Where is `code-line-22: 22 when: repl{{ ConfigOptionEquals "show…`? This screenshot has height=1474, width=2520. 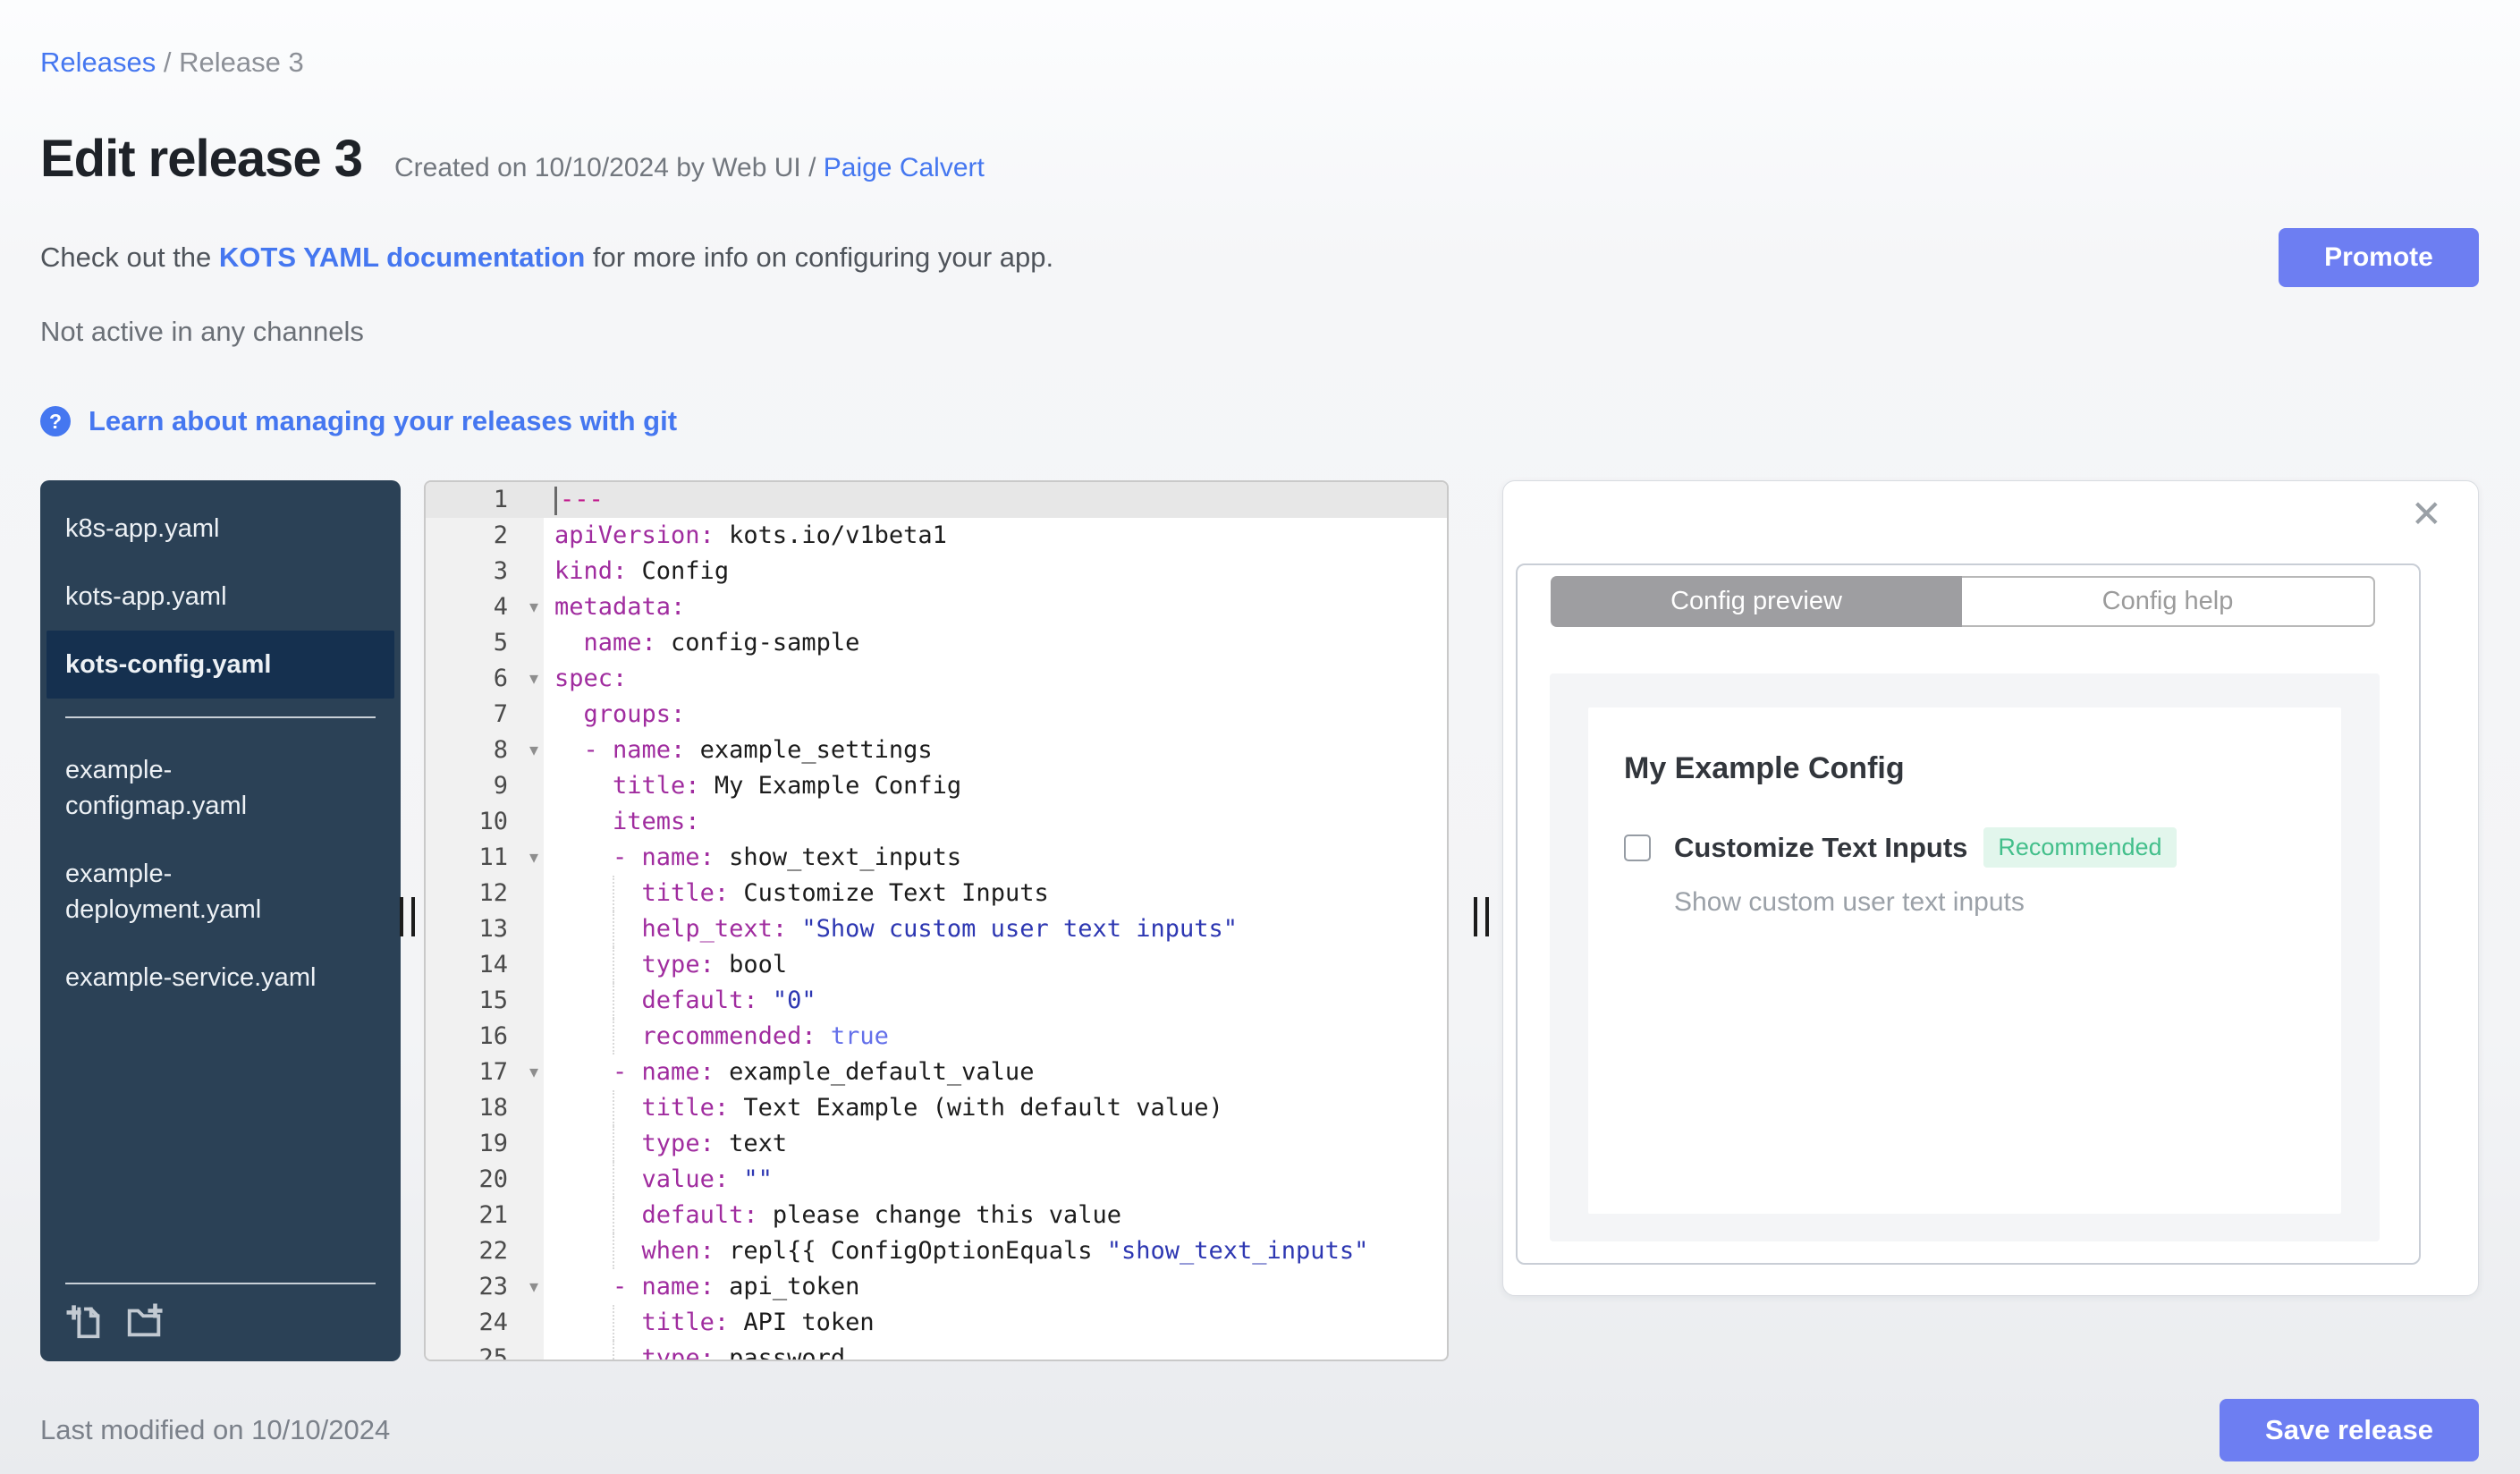 code-line-22: 22 when: repl{{ ConfigOptionEquals "show… is located at coordinates (937, 1251).